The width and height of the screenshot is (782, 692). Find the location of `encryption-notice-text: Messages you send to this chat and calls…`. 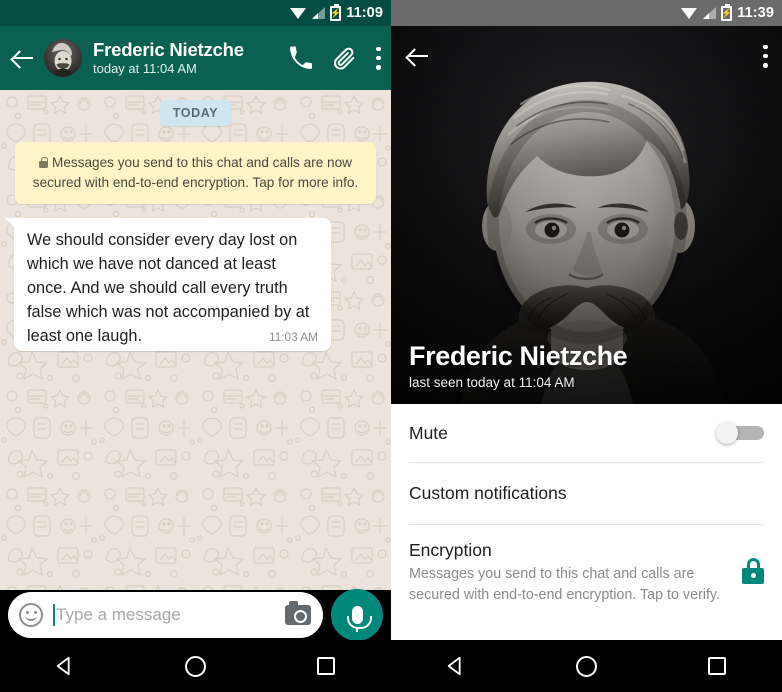

encryption-notice-text: Messages you send to this chat and calls… is located at coordinates (195, 172).